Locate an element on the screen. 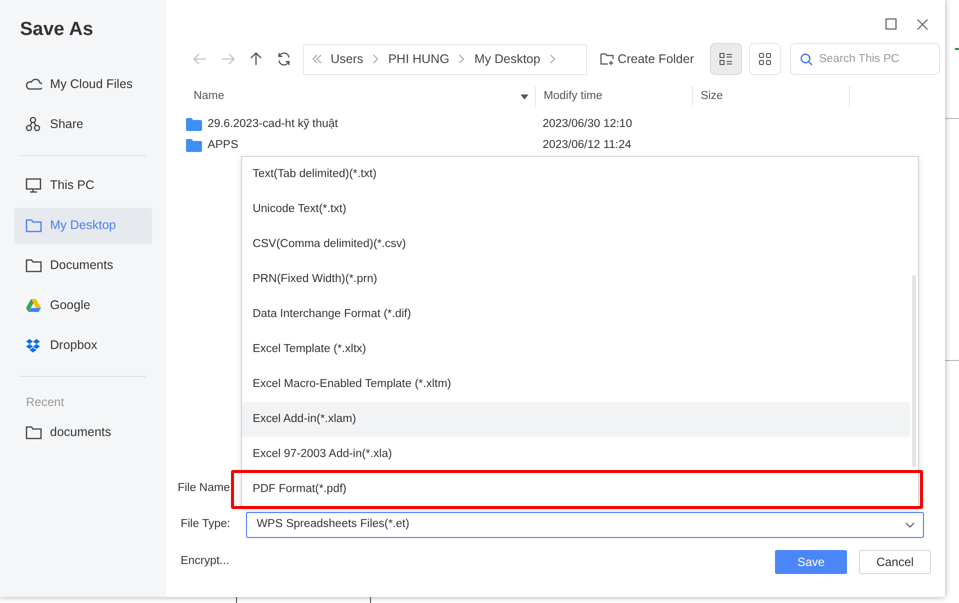 Image resolution: width=959 pixels, height=603 pixels. grid-view-button is located at coordinates (765, 59).